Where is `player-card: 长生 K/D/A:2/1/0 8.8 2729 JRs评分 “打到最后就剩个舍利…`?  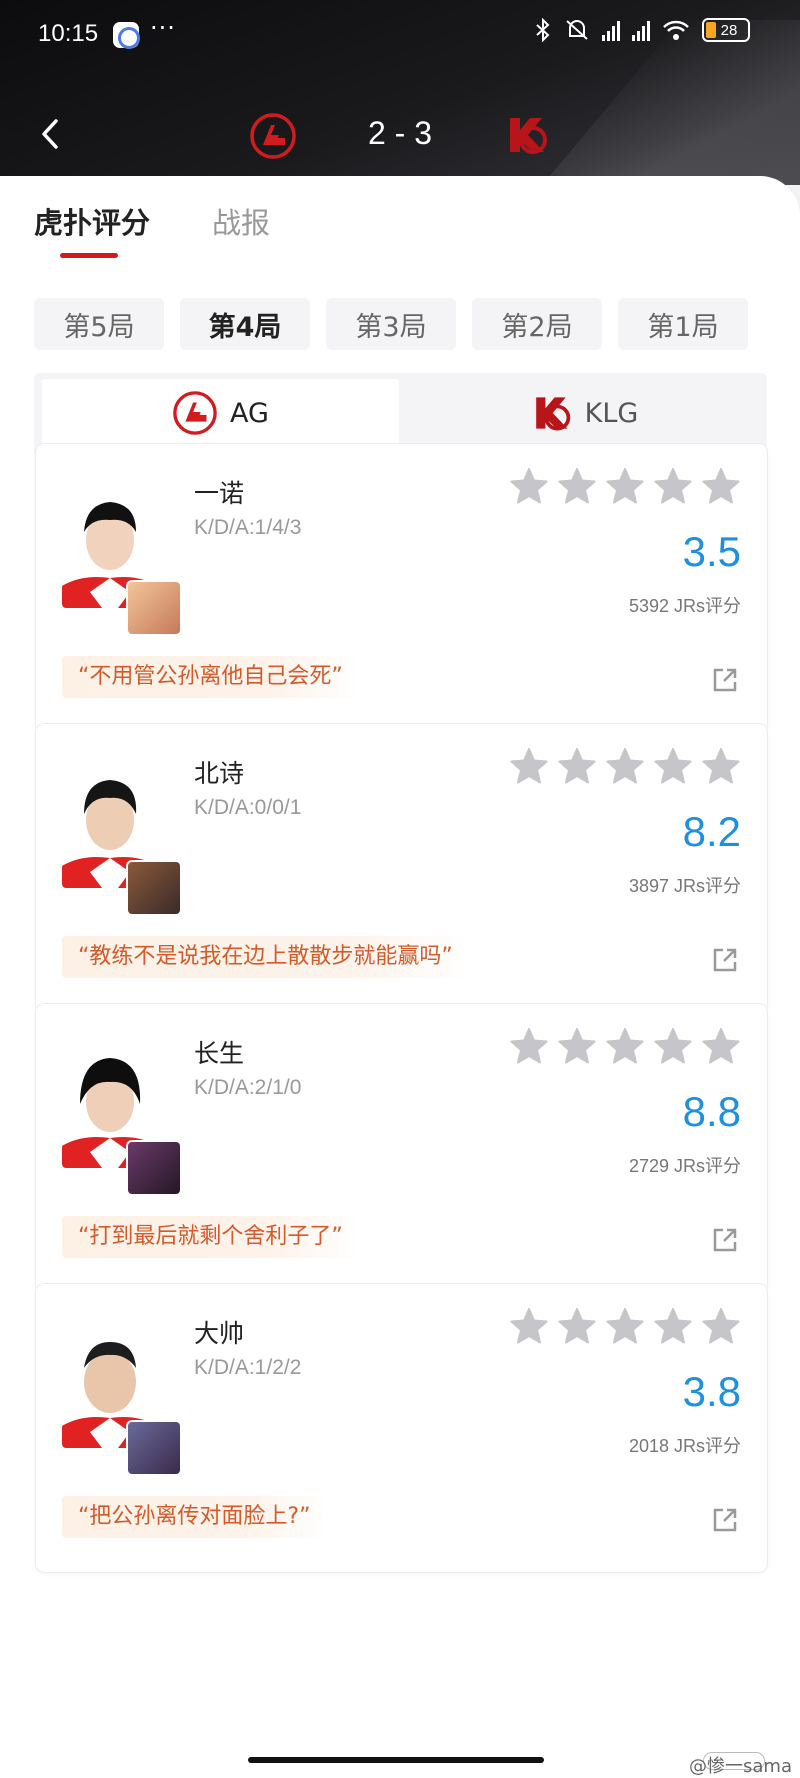
player-card: 长生 K/D/A:2/1/0 8.8 2729 JRs评分 “打到最后就剩个舍利… is located at coordinates (401, 1148).